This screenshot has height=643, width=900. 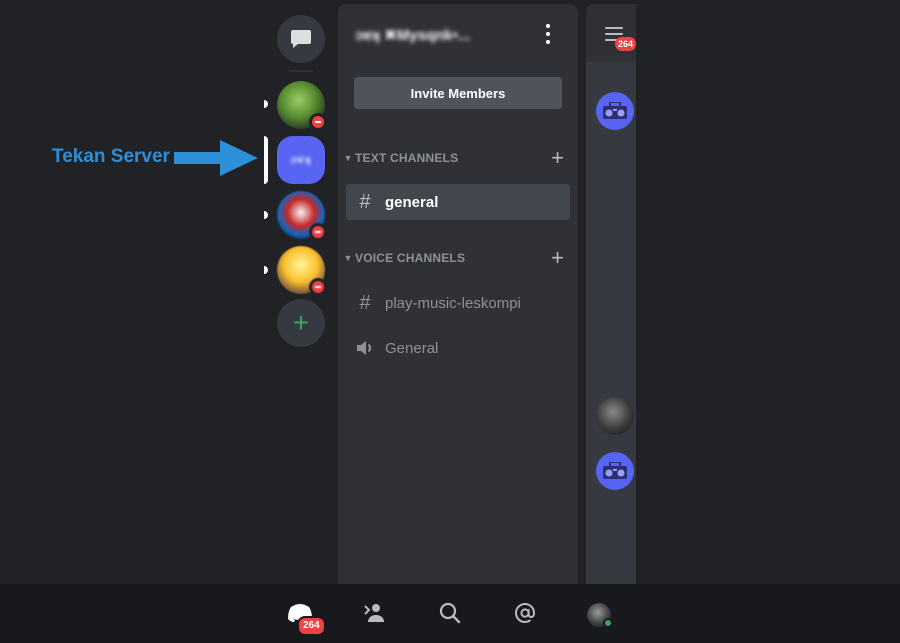 I want to click on server-icon-selected: ɔɐʞ, so click(x=301, y=160).